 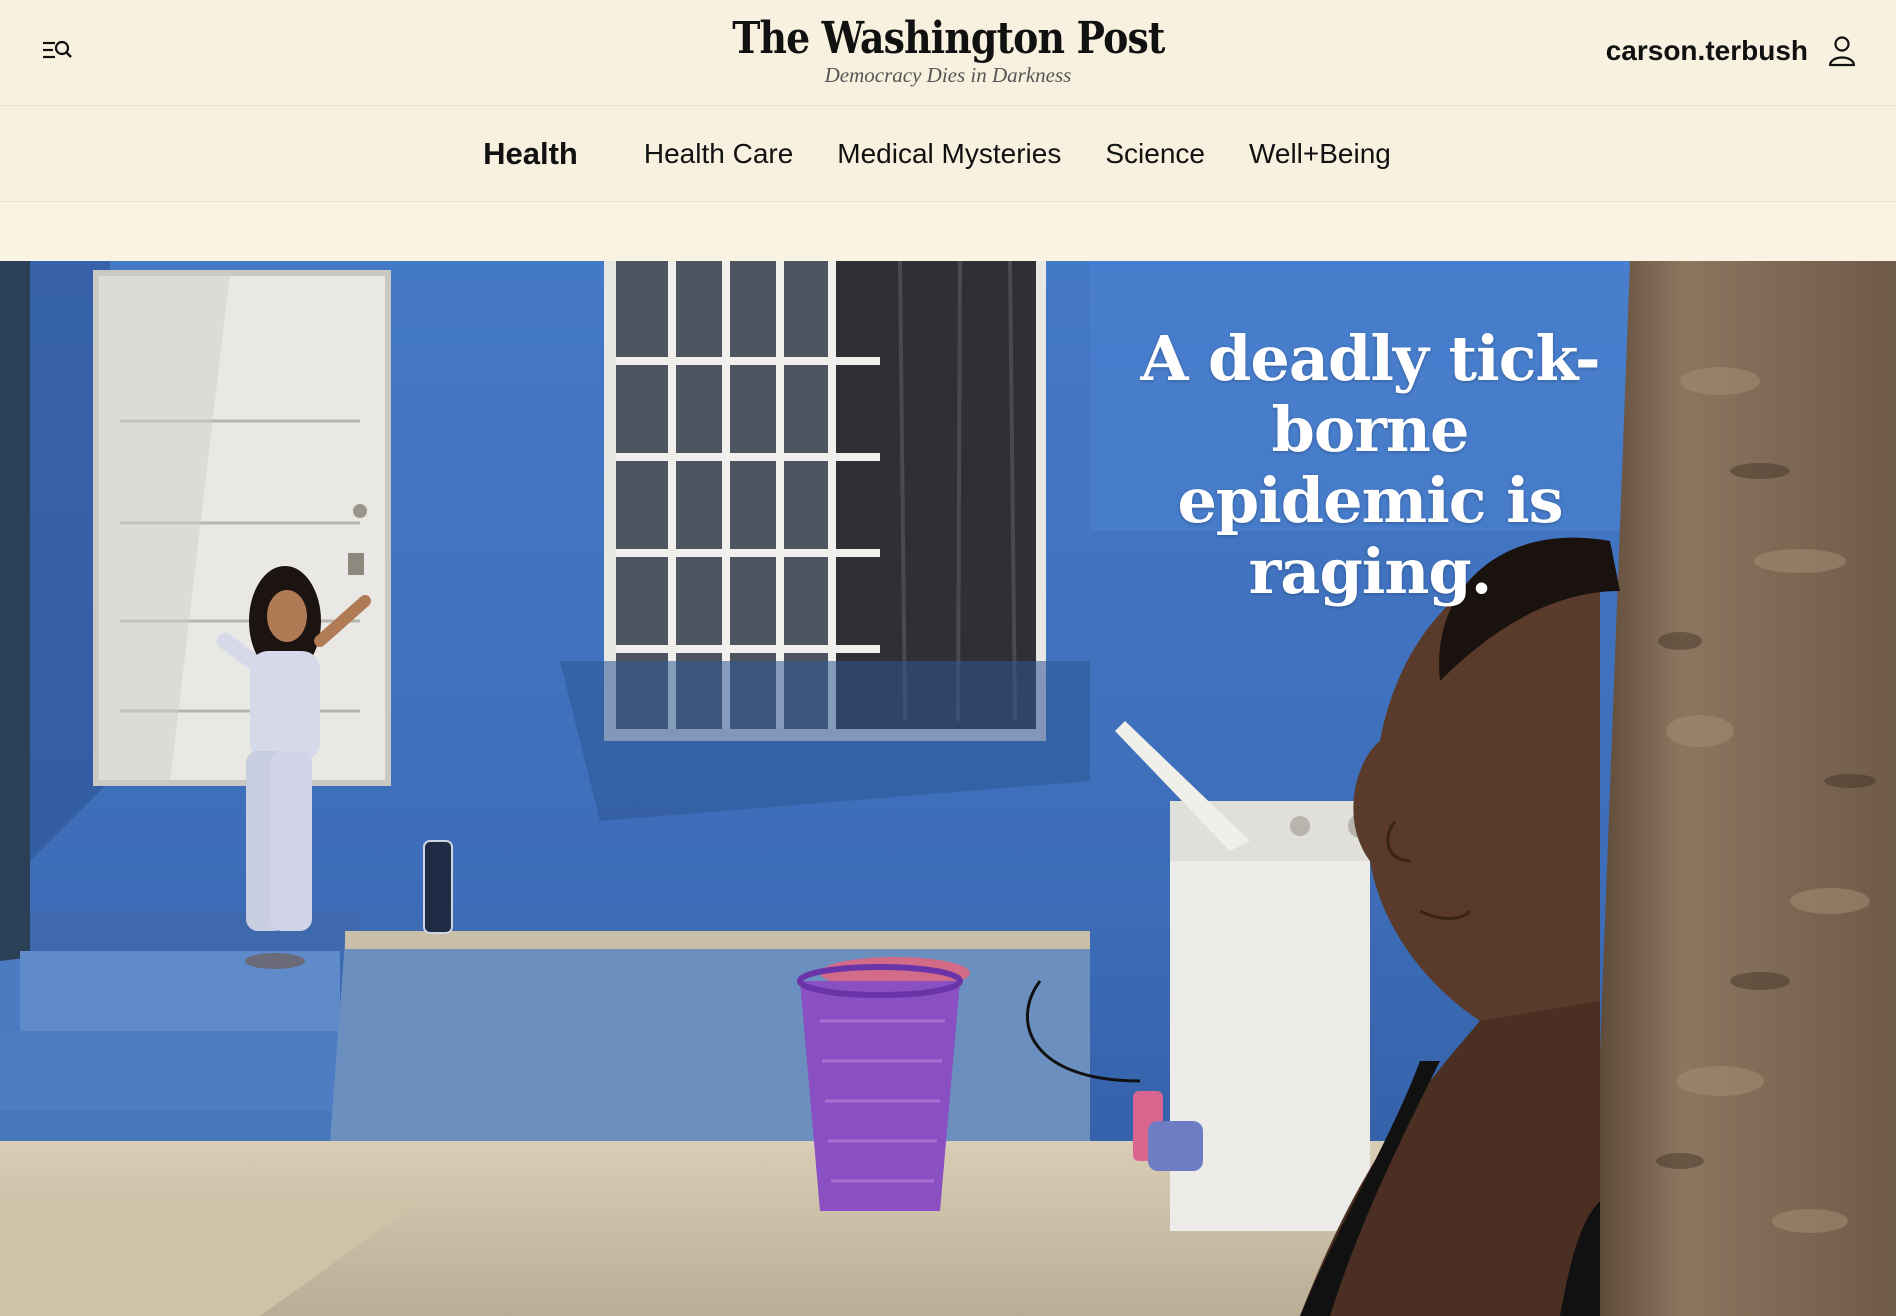 I want to click on nav-link-well-being: Well+Being, so click(x=1320, y=154).